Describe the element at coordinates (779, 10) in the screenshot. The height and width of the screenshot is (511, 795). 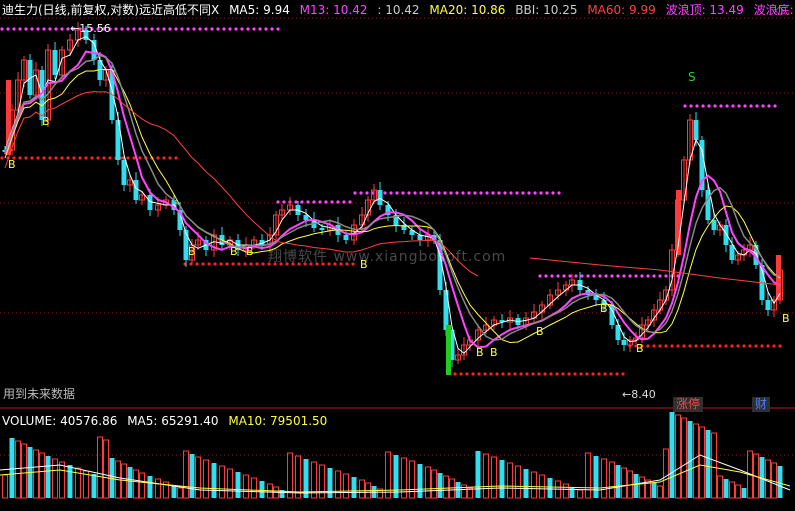
I see `diamond-icon: ◇` at that location.